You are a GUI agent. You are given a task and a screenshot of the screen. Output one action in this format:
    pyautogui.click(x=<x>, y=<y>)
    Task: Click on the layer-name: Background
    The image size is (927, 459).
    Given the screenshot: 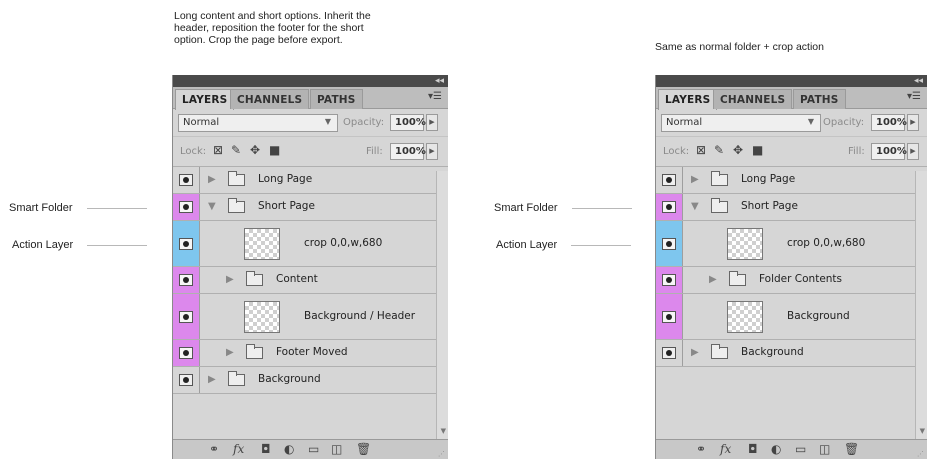 What is the action you would take?
    pyautogui.click(x=289, y=379)
    